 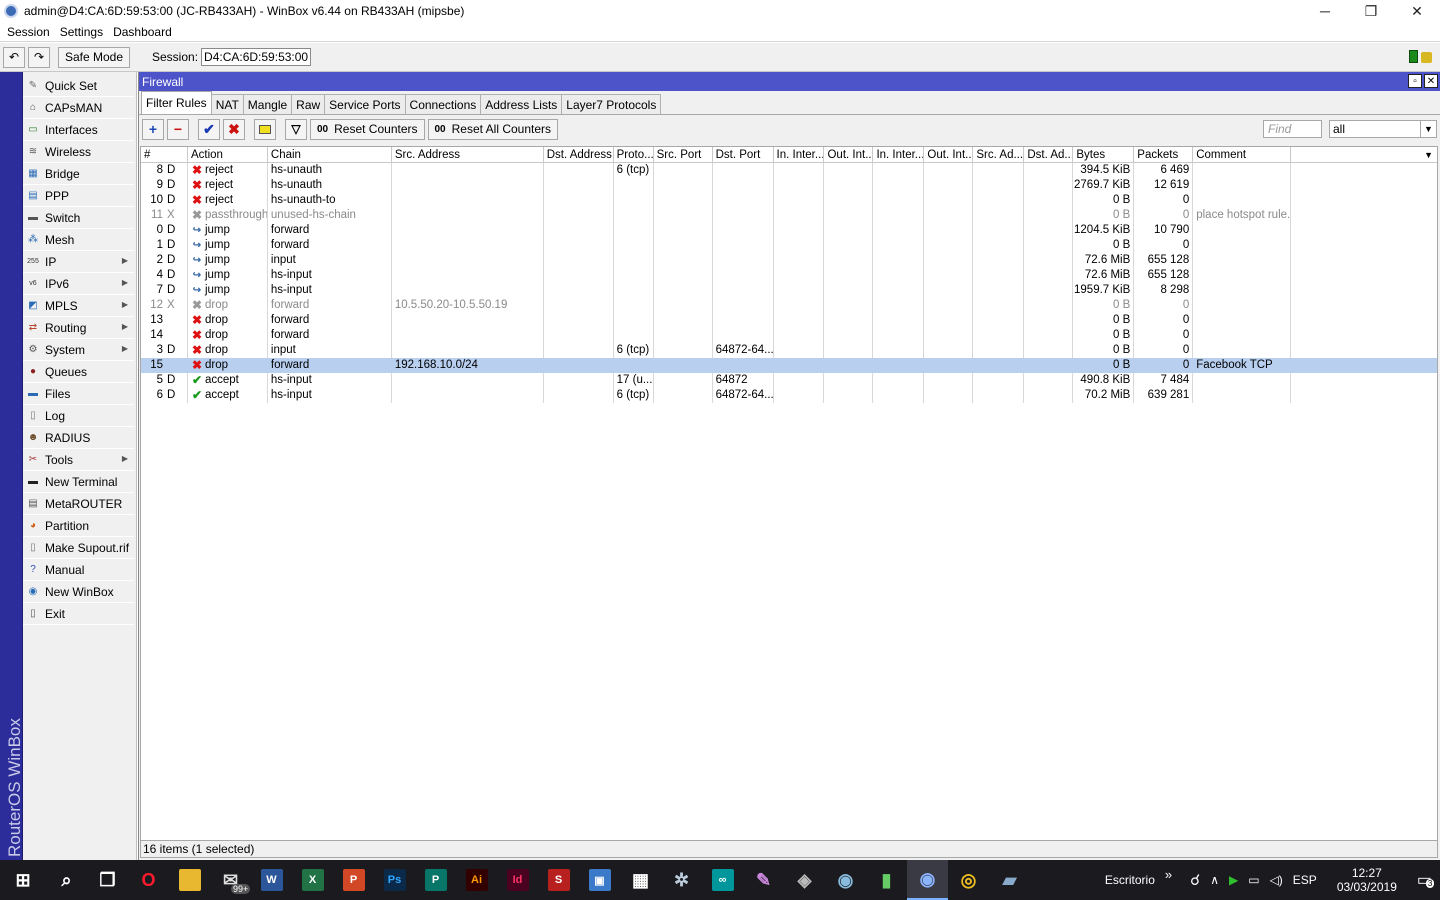 I want to click on sidebar-item-capsman: ⌂ CAPsMAN, so click(x=78, y=108).